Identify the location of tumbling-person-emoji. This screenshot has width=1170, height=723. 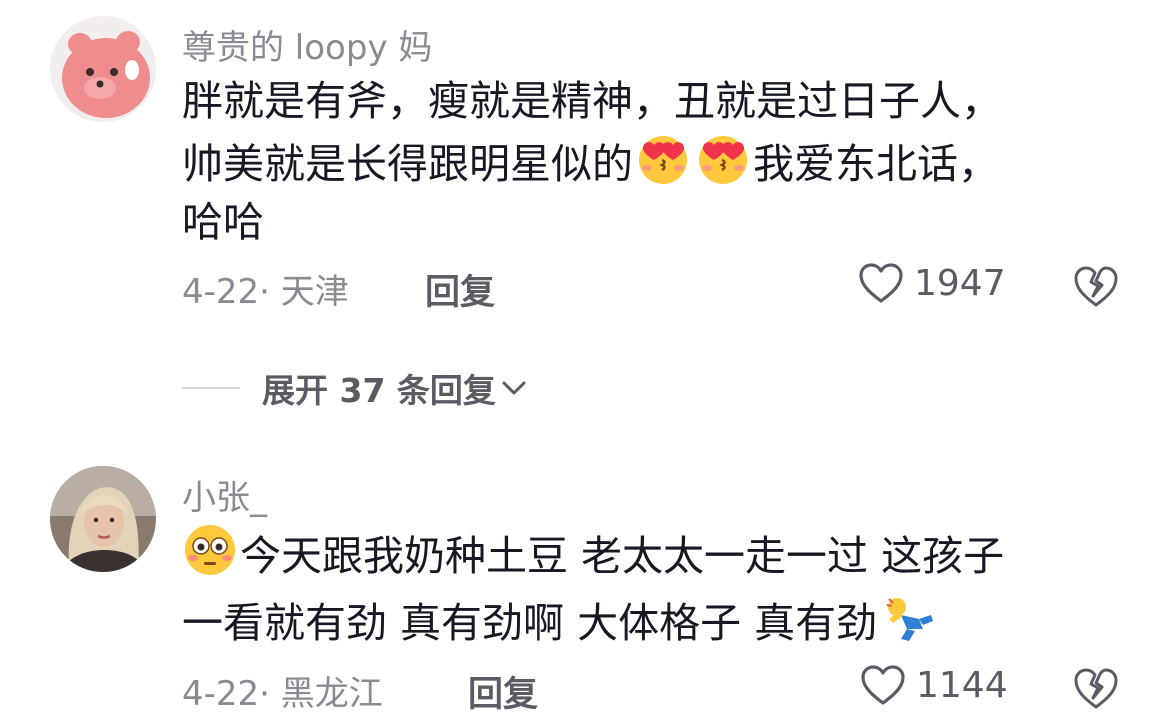
(910, 619).